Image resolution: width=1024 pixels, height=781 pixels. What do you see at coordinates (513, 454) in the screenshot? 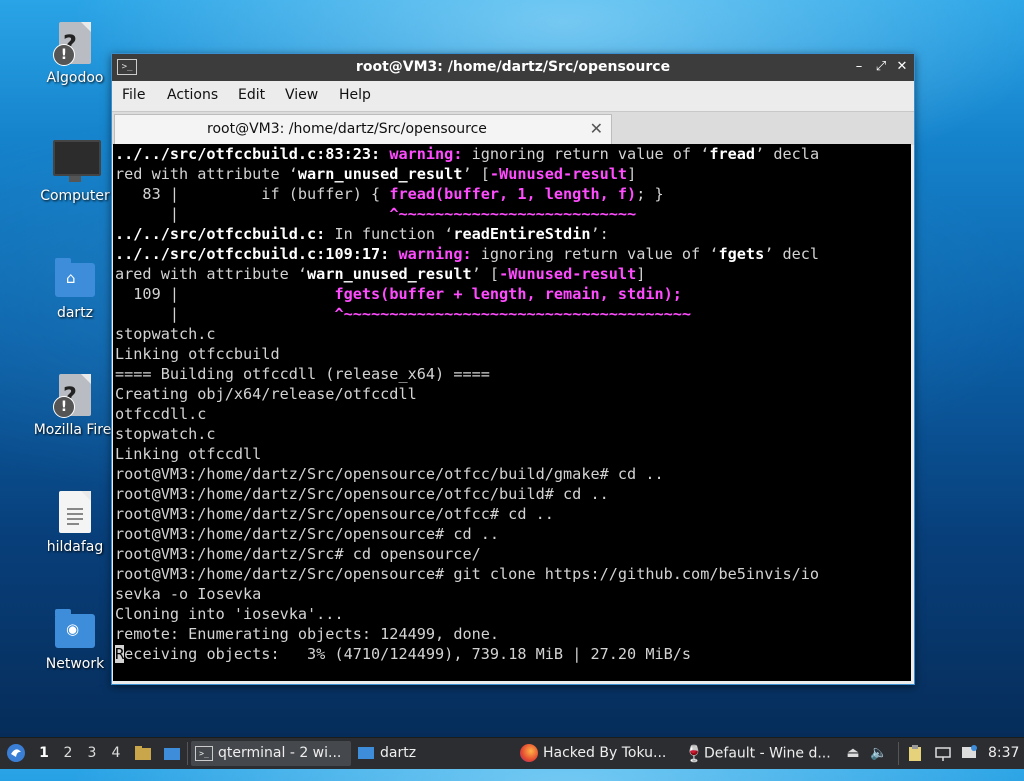
I see `terminal-line: Linking otfccdll` at bounding box center [513, 454].